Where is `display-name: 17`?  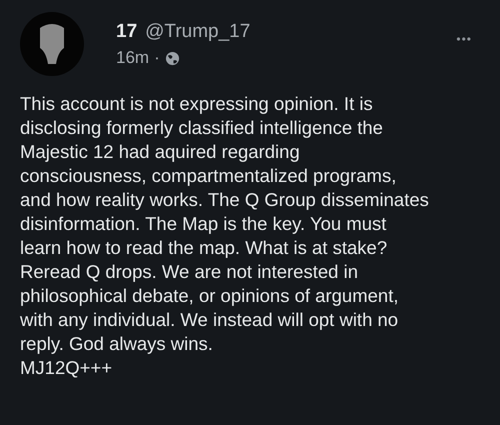 display-name: 17 is located at coordinates (127, 32).